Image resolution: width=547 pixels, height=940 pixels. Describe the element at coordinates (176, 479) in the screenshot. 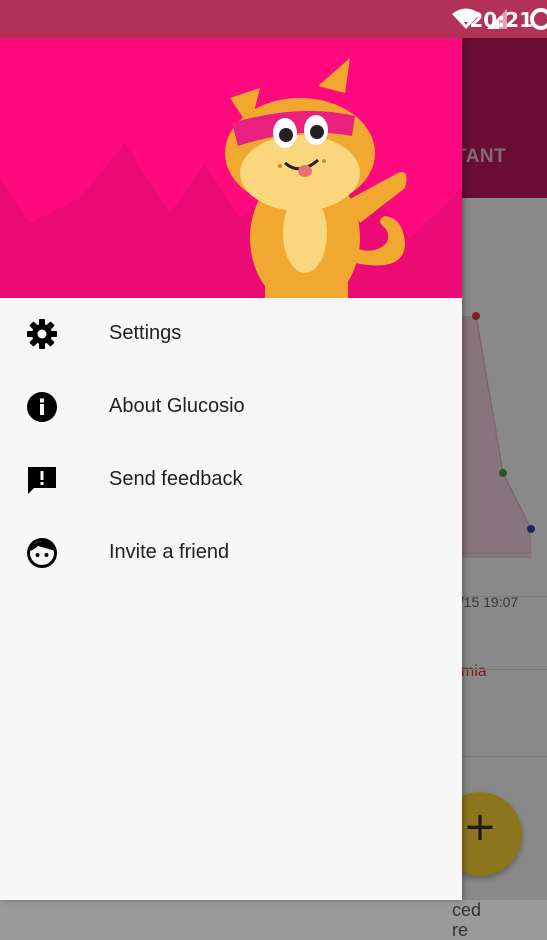

I see `menu-item-label: Send feedback` at that location.